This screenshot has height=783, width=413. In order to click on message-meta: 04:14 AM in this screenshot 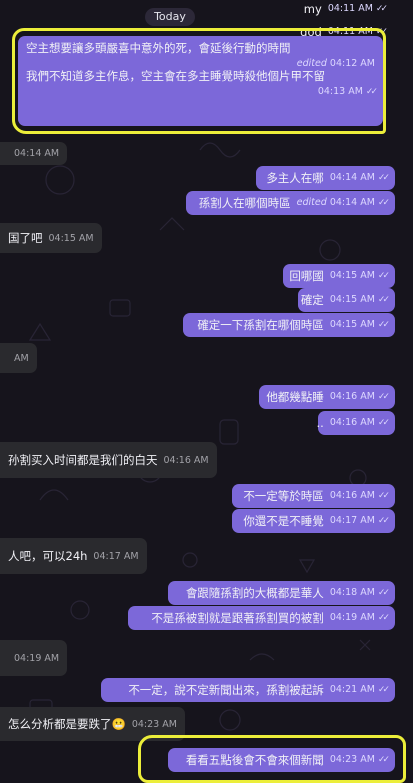, I will do `click(36, 153)`.